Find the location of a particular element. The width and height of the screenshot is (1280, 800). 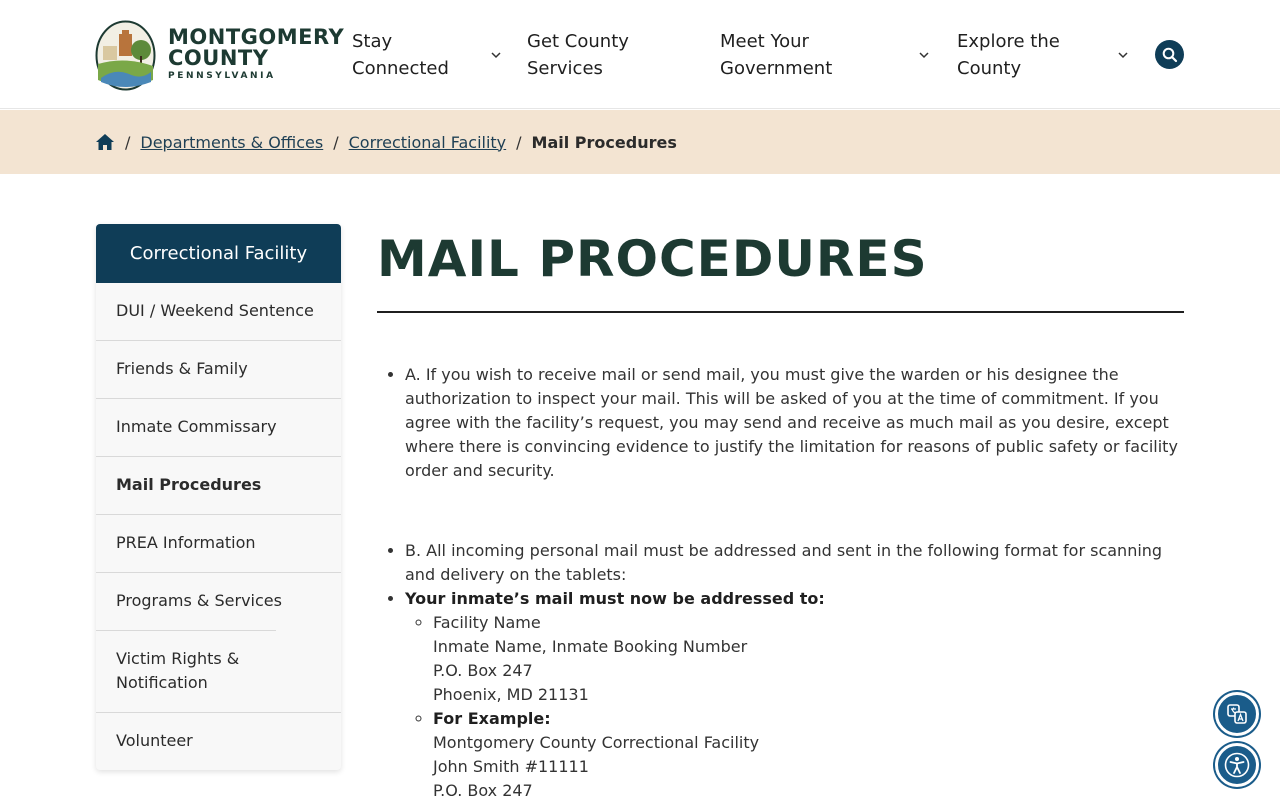

county-logo: MONTGOMERY COUNTY PENNSYLVANIA is located at coordinates (219, 55).